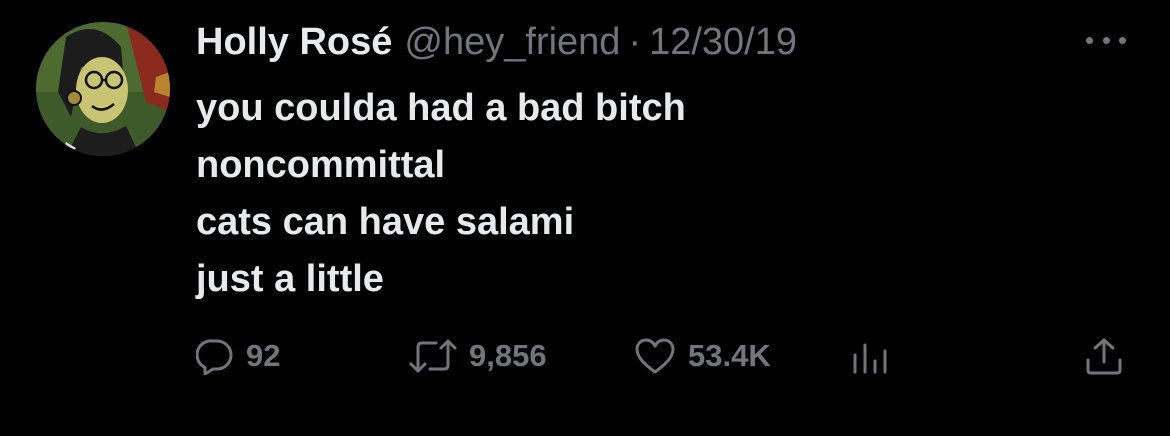  What do you see at coordinates (433, 356) in the screenshot?
I see `retweet-icon` at bounding box center [433, 356].